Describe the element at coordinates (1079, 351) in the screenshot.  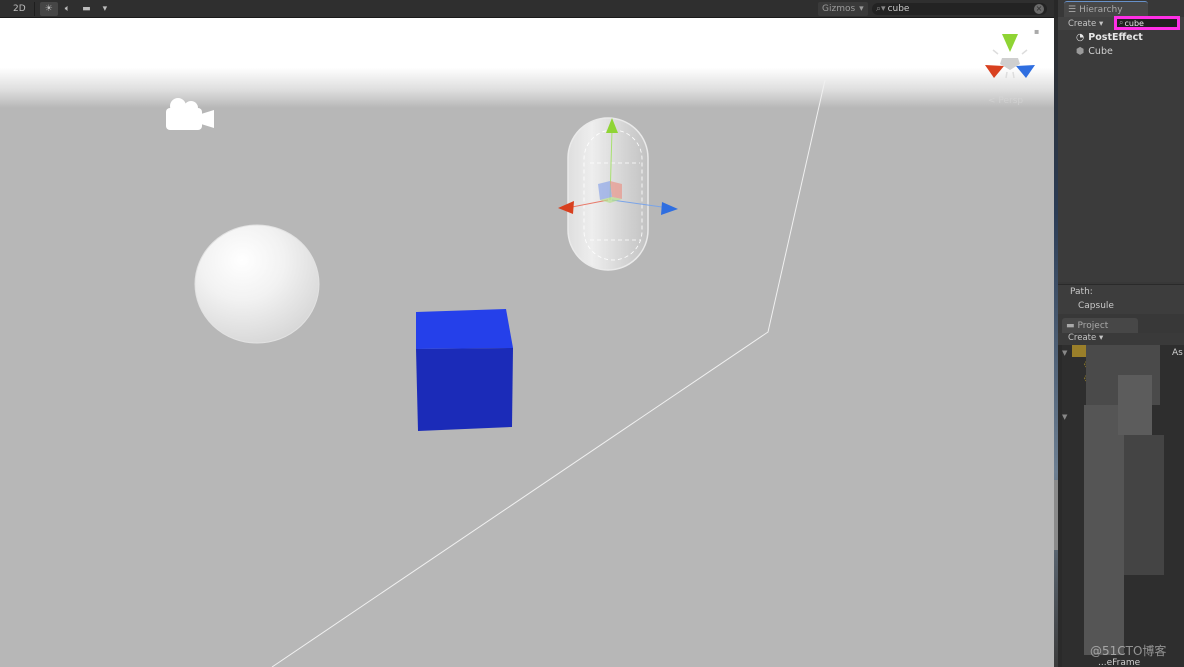
I see `folder-icon` at that location.